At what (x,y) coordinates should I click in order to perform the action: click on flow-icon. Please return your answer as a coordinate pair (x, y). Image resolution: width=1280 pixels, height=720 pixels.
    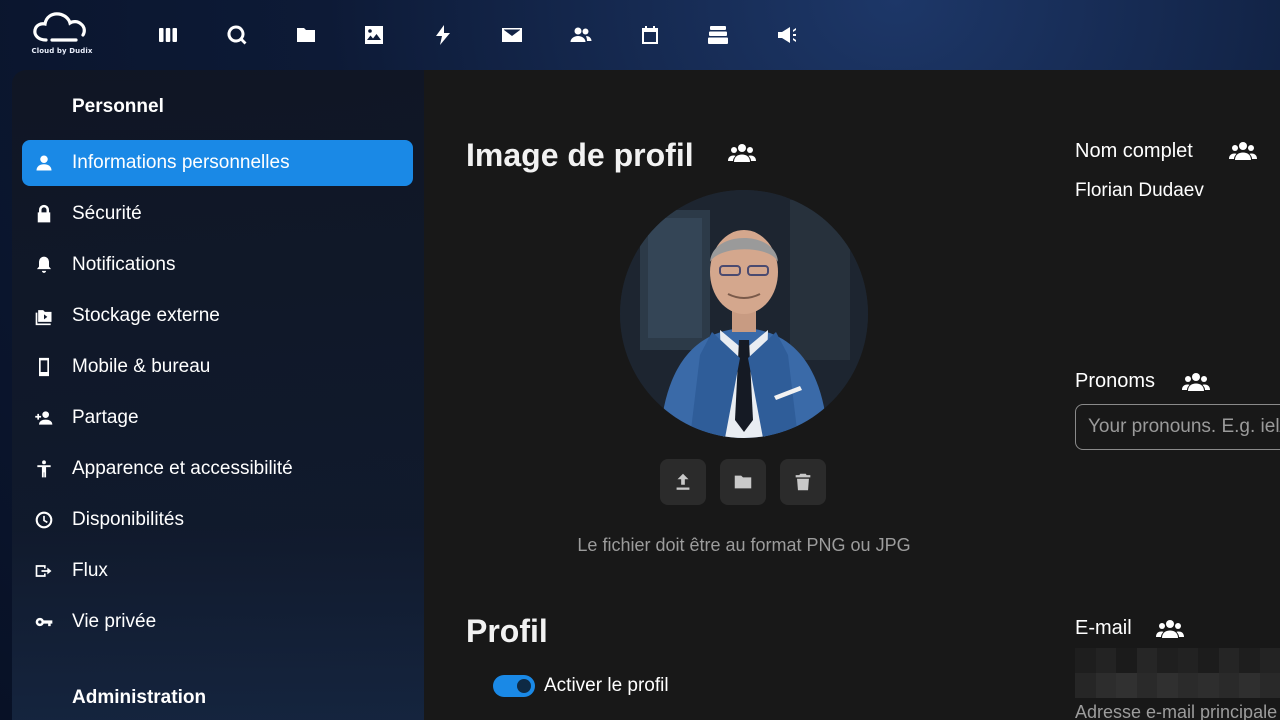
    Looking at the image, I should click on (44, 571).